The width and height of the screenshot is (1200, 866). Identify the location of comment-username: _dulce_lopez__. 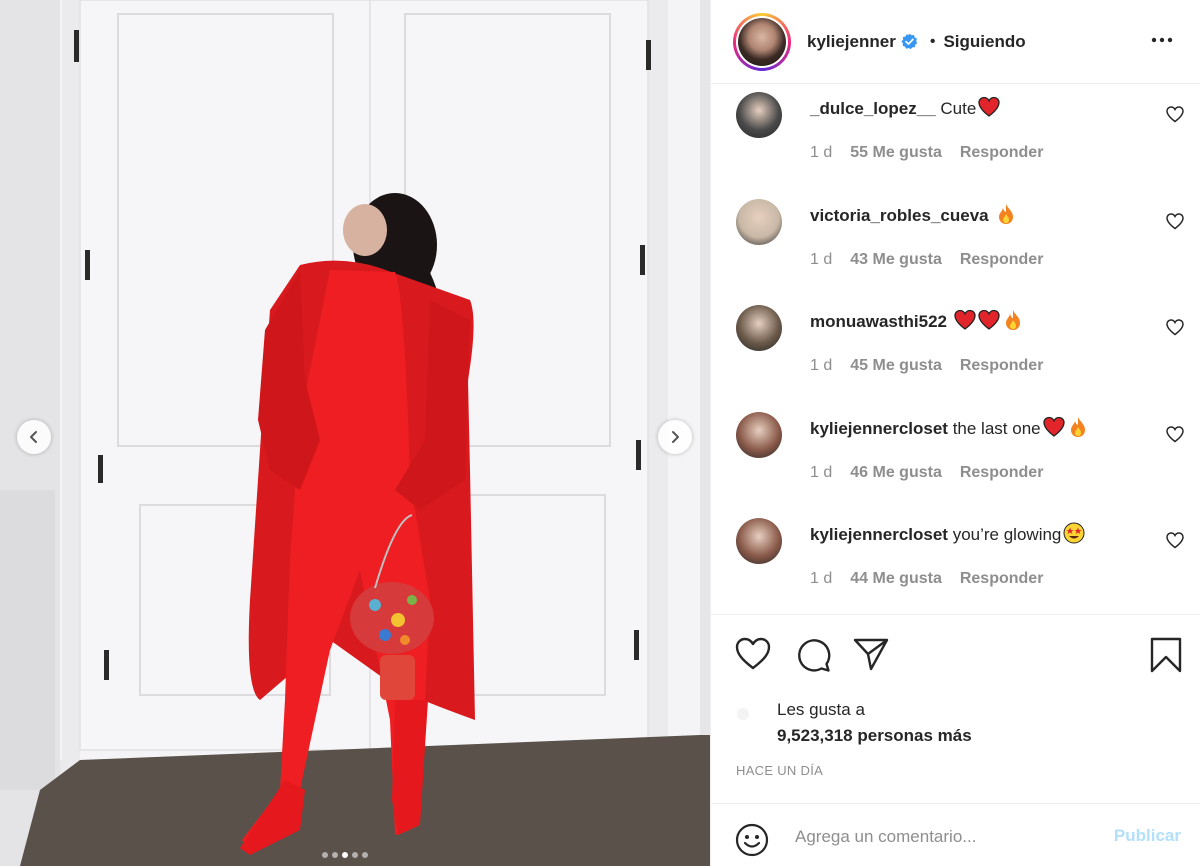
(873, 108).